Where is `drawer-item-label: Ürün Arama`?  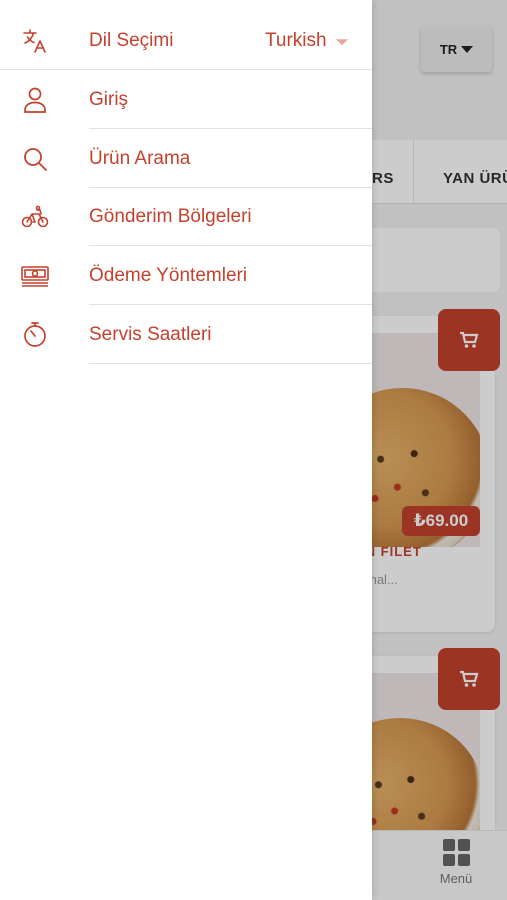
drawer-item-label: Ürün Arama is located at coordinates (140, 158).